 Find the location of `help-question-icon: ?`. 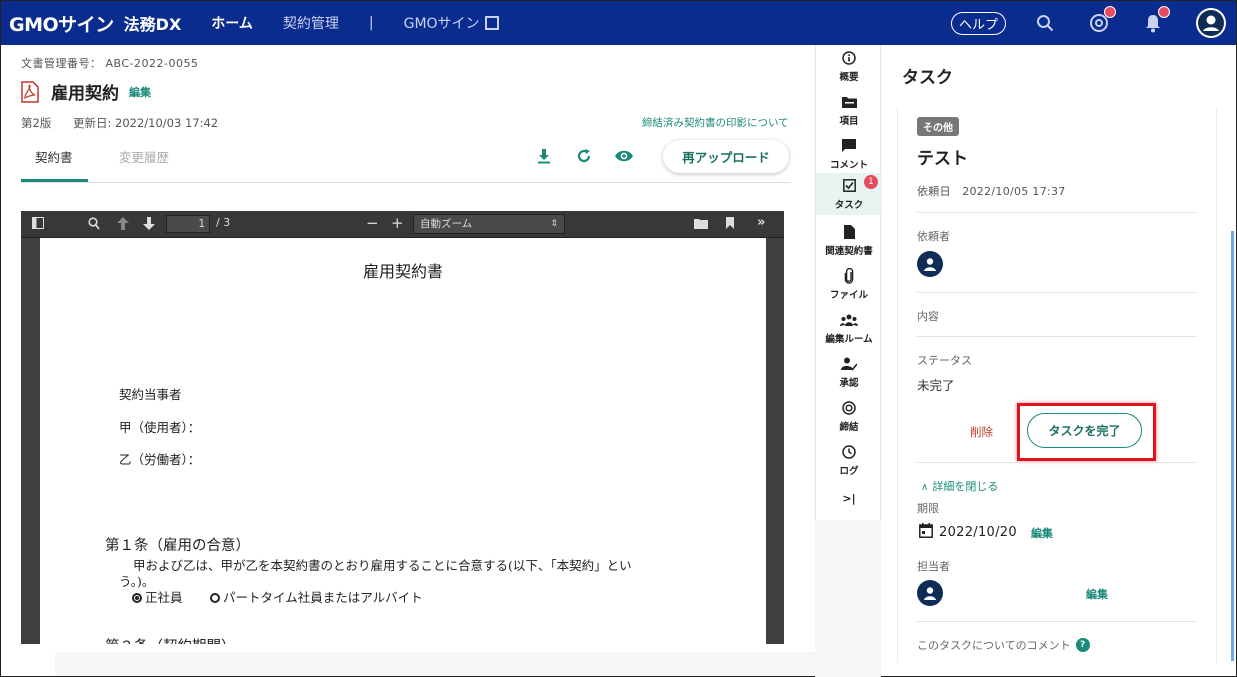

help-question-icon: ? is located at coordinates (1082, 645).